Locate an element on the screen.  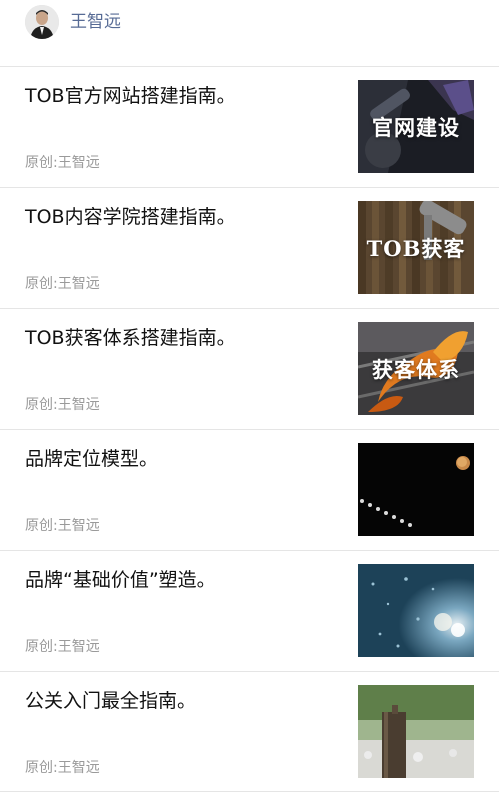
article-title: 品牌定位模型。 is located at coordinates (180, 459).